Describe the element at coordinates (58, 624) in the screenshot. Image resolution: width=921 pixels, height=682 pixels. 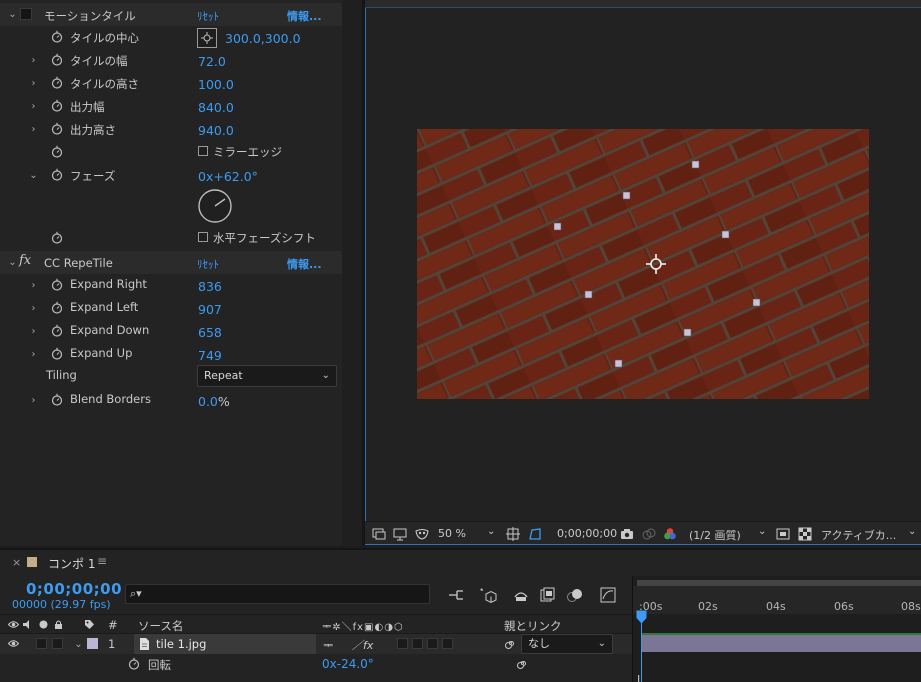
I see `lock-icon` at that location.